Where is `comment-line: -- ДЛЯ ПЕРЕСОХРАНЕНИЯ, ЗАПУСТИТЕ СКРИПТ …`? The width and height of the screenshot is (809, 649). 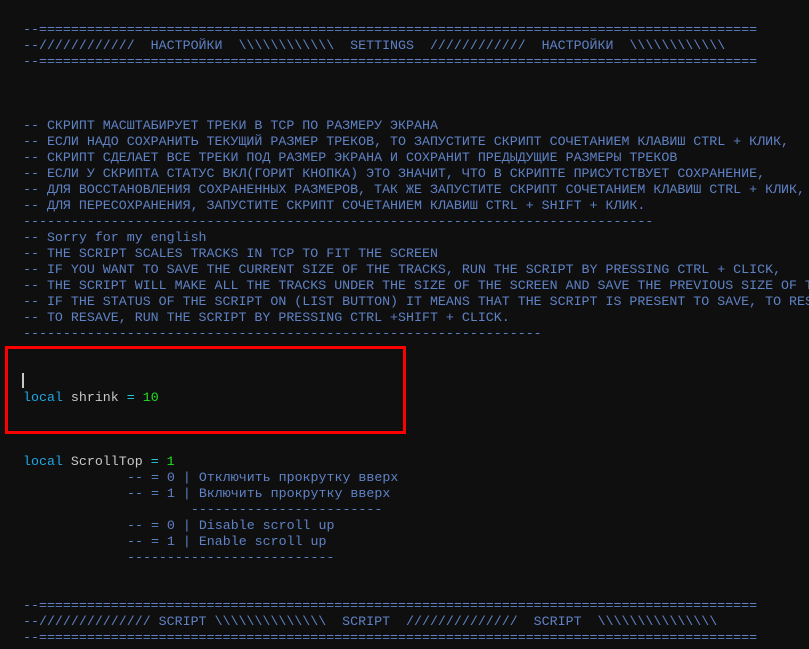
comment-line: -- ДЛЯ ПЕРЕСОХРАНЕНИЯ, ЗАПУСТИТЕ СКРИПТ … is located at coordinates (334, 205).